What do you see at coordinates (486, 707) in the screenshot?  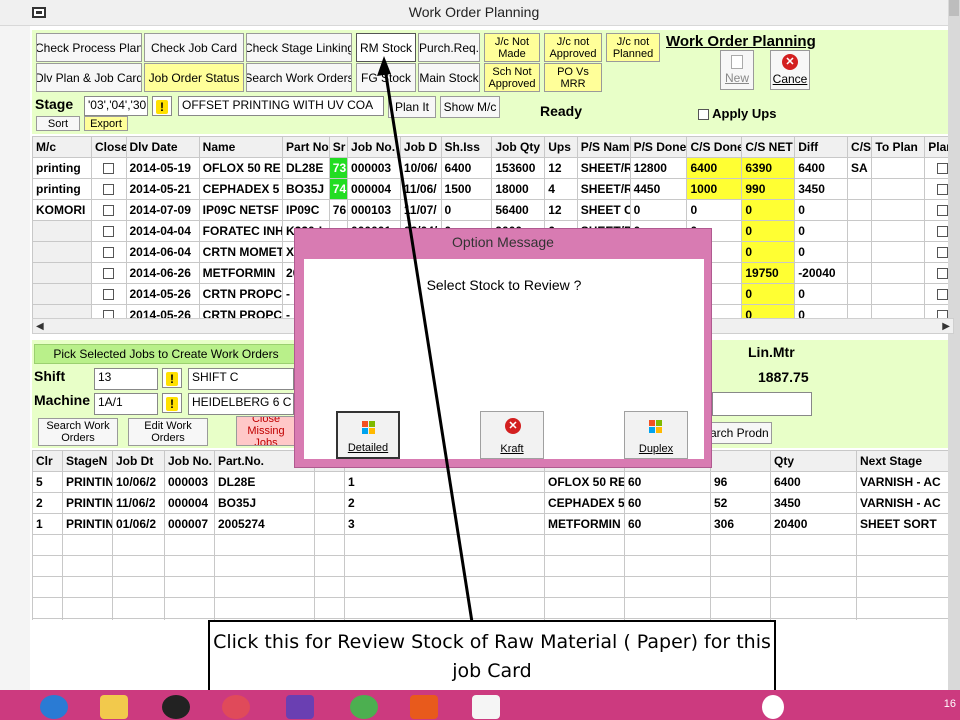 I see `window-app-icon` at bounding box center [486, 707].